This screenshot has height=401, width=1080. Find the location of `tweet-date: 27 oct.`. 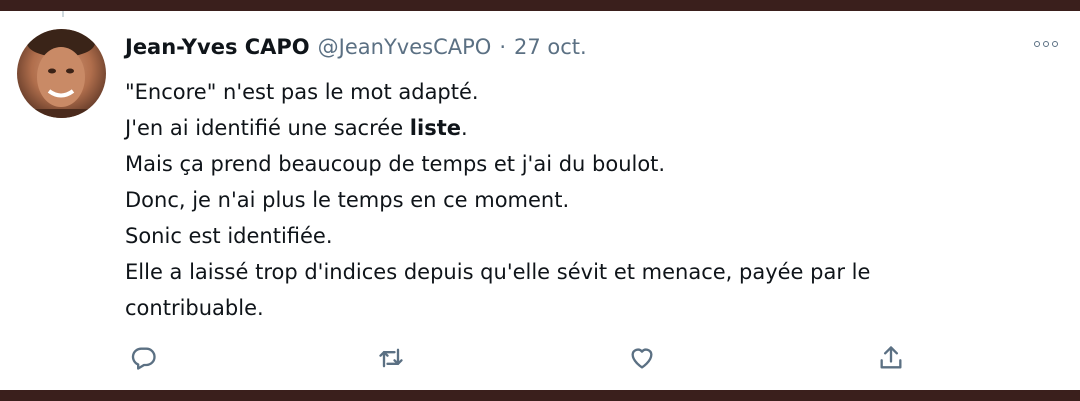

tweet-date: 27 oct. is located at coordinates (550, 47).